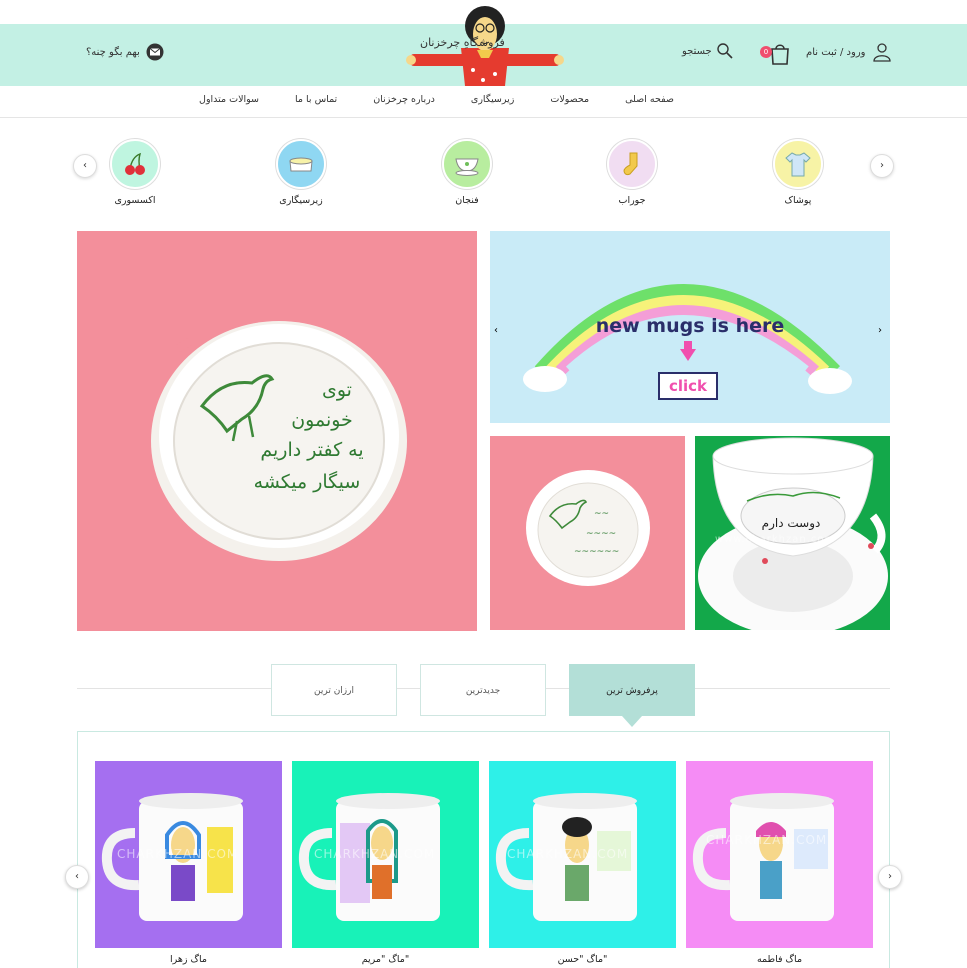 The image size is (967, 968). What do you see at coordinates (334, 690) in the screenshot?
I see `tab-cheapest: ارزان ترین` at bounding box center [334, 690].